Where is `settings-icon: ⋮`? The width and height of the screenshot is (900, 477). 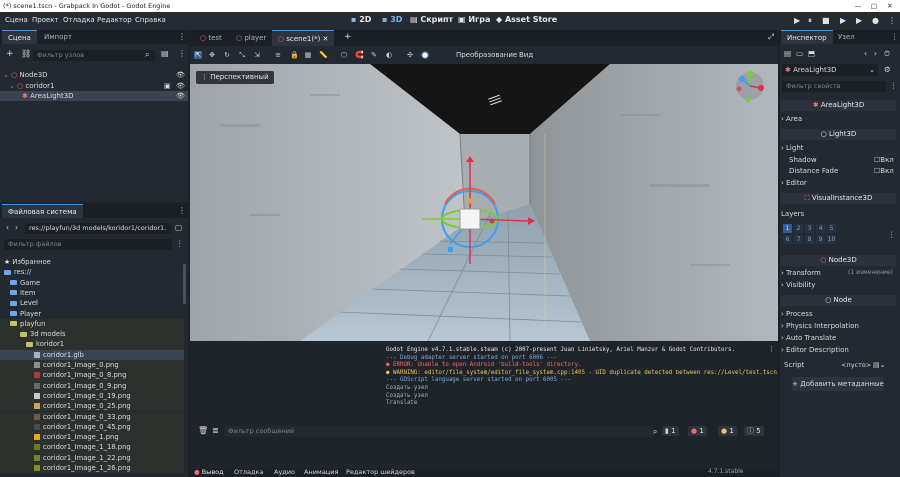
settings-icon: ⋮ is located at coordinates (892, 20).